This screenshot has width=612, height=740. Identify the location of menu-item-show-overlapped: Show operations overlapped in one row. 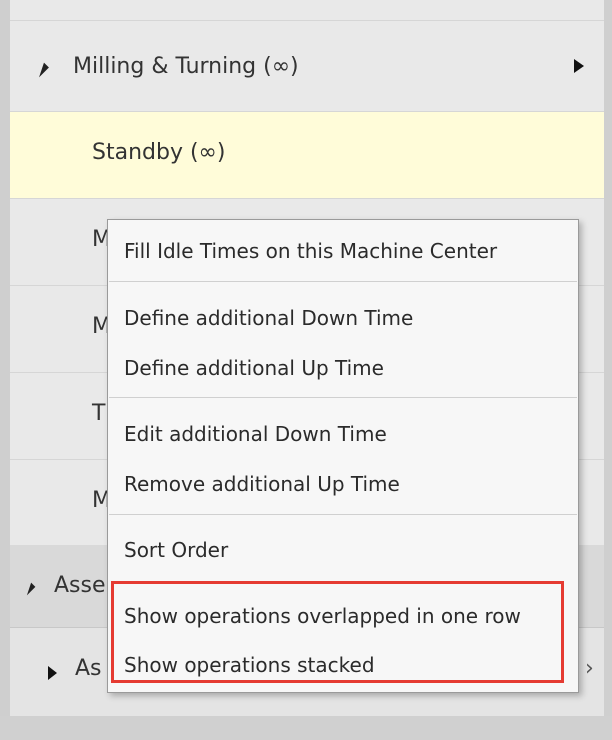
(322, 616).